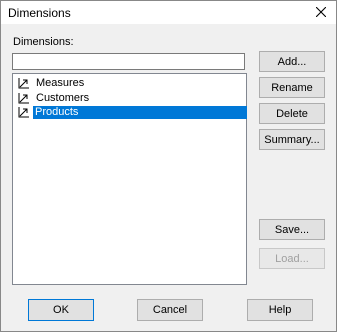 This screenshot has width=337, height=332. I want to click on dimensions-label: Dimensions:, so click(43, 42).